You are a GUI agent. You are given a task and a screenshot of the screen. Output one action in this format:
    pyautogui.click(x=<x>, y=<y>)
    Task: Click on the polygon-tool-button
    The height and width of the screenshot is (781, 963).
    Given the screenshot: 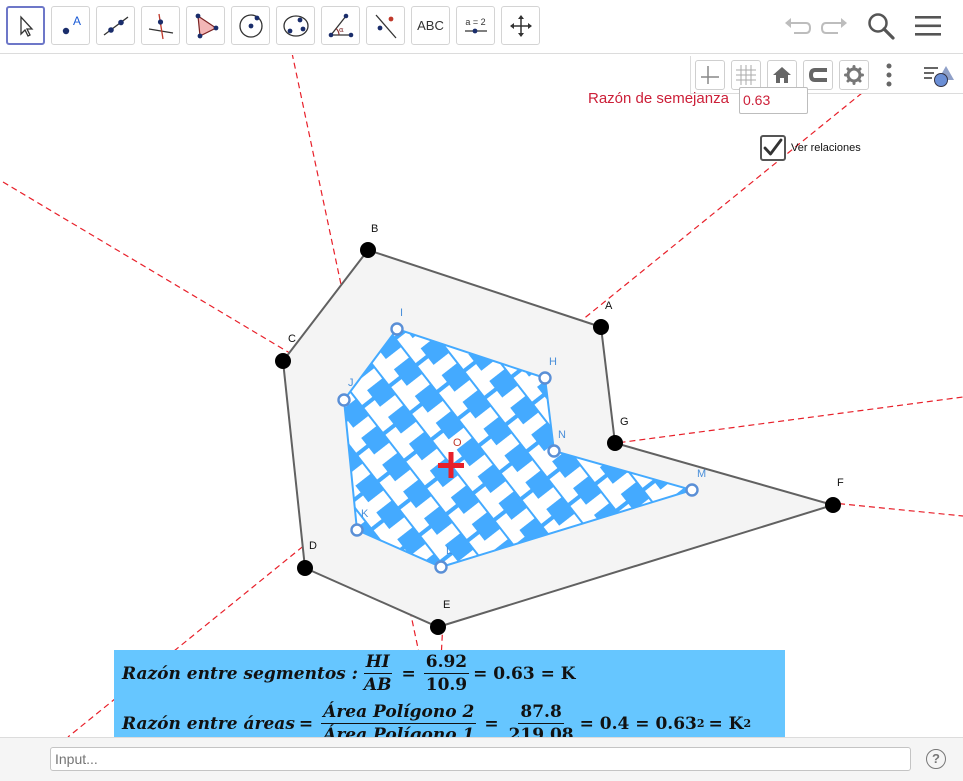 What is the action you would take?
    pyautogui.click(x=205, y=25)
    